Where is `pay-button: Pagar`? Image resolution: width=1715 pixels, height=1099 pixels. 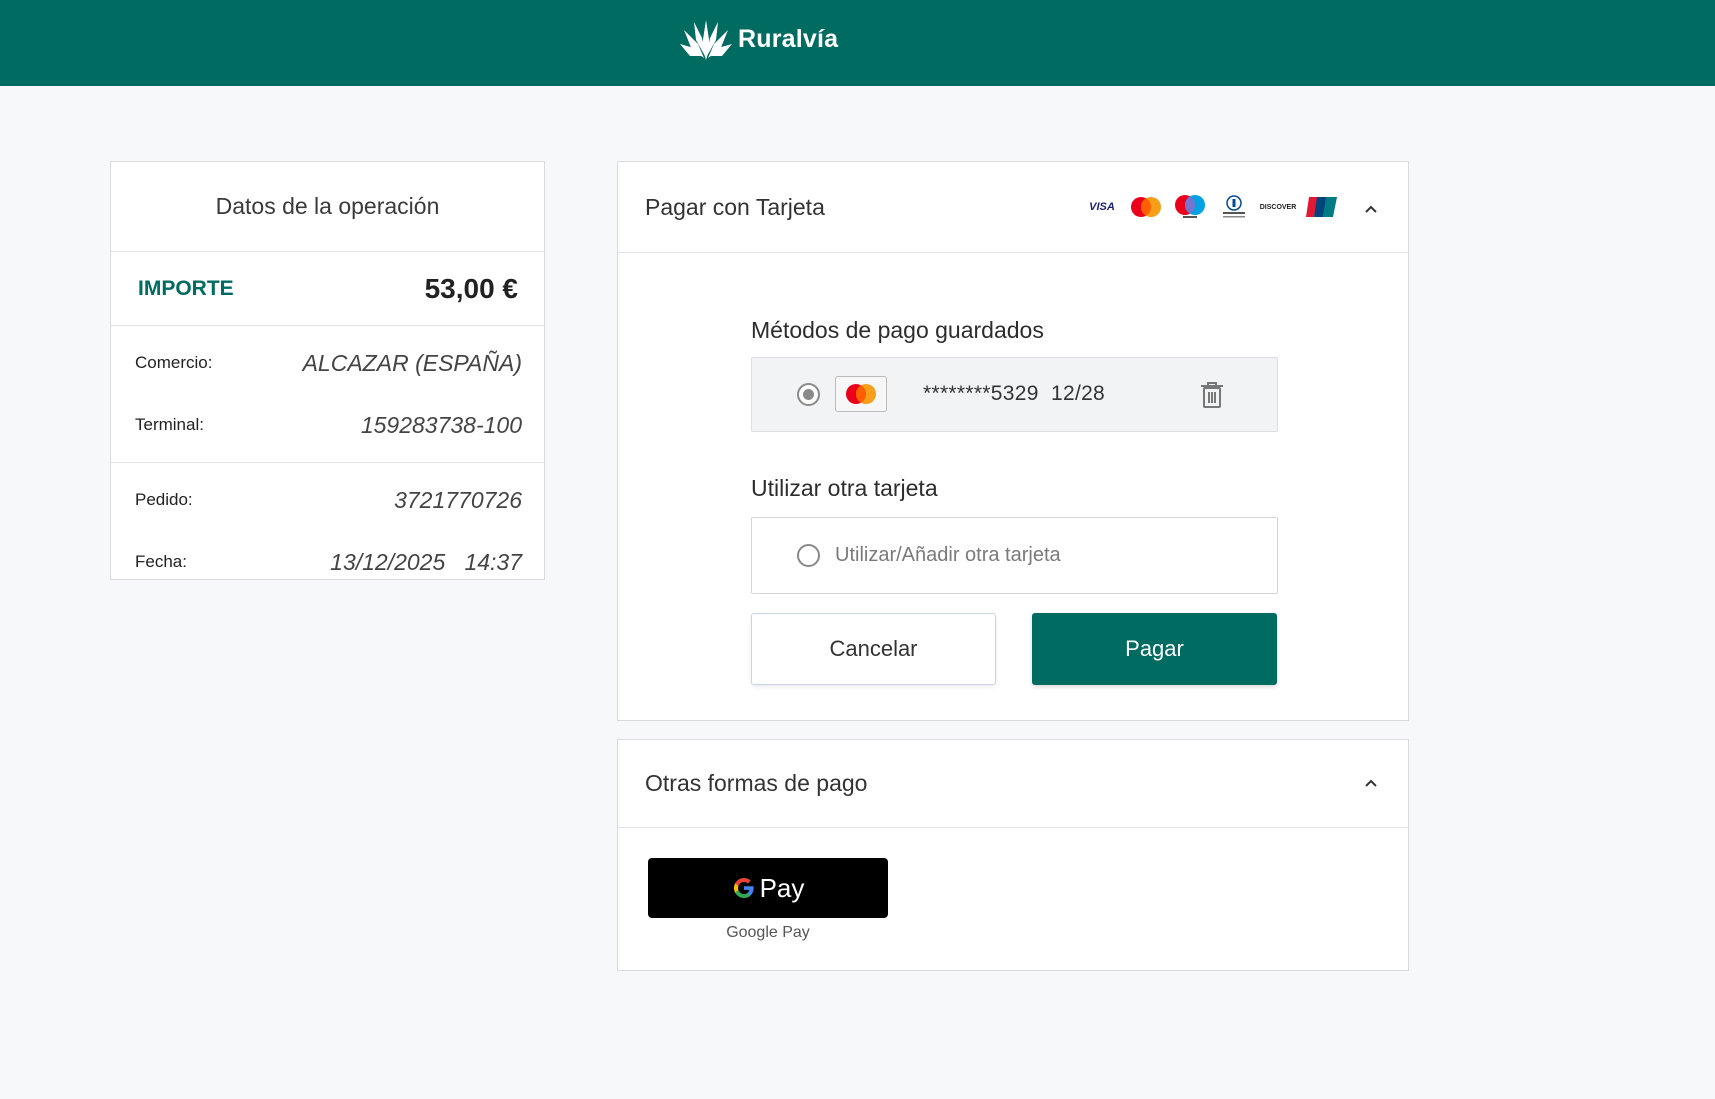 pay-button: Pagar is located at coordinates (1154, 649).